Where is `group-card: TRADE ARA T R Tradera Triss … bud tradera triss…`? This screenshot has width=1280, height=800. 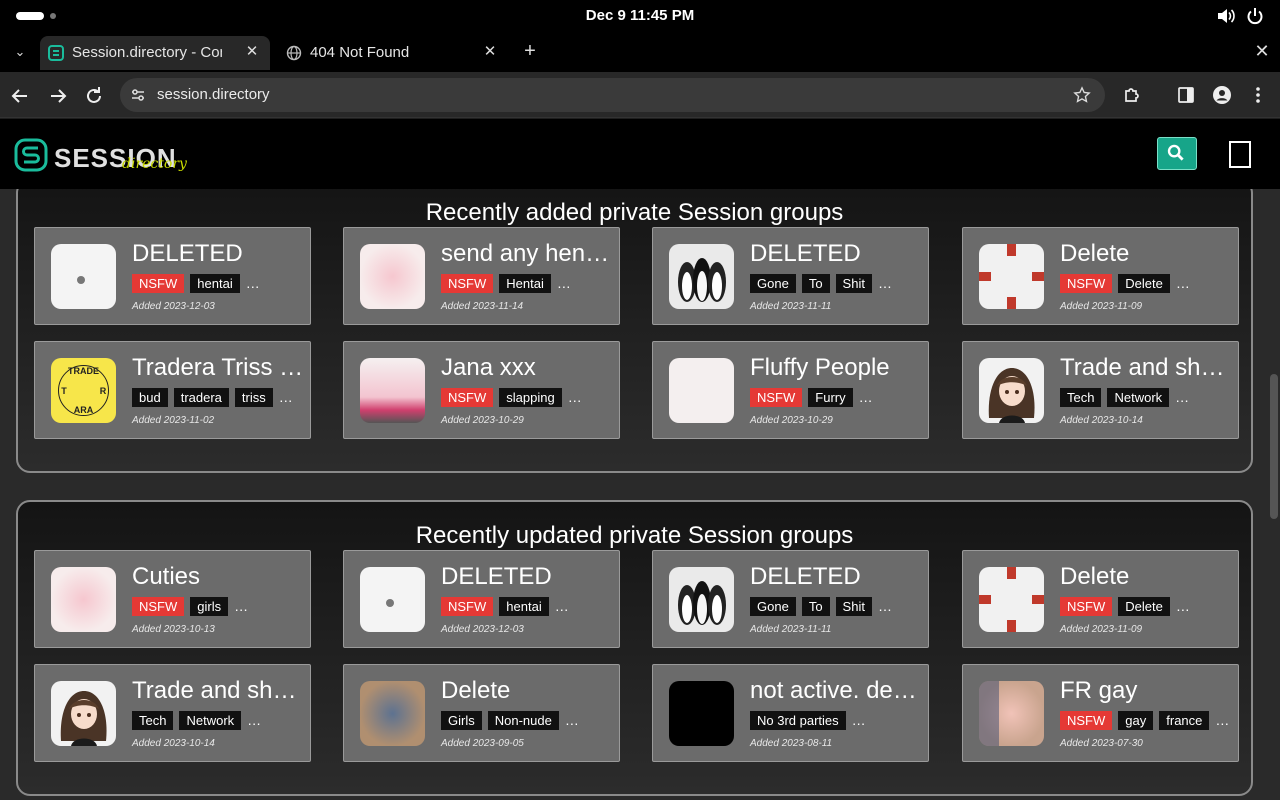 group-card: TRADE ARA T R Tradera Triss … bud tradera triss… is located at coordinates (172, 390).